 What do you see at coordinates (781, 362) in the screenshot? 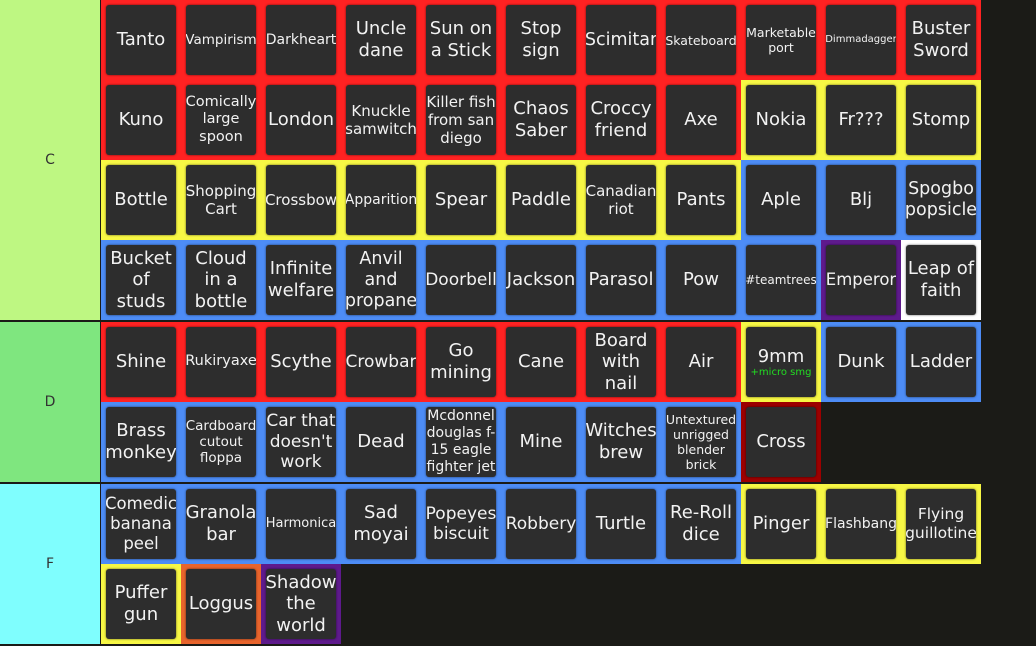
I see `tier-item: 9mm +micro smg` at bounding box center [781, 362].